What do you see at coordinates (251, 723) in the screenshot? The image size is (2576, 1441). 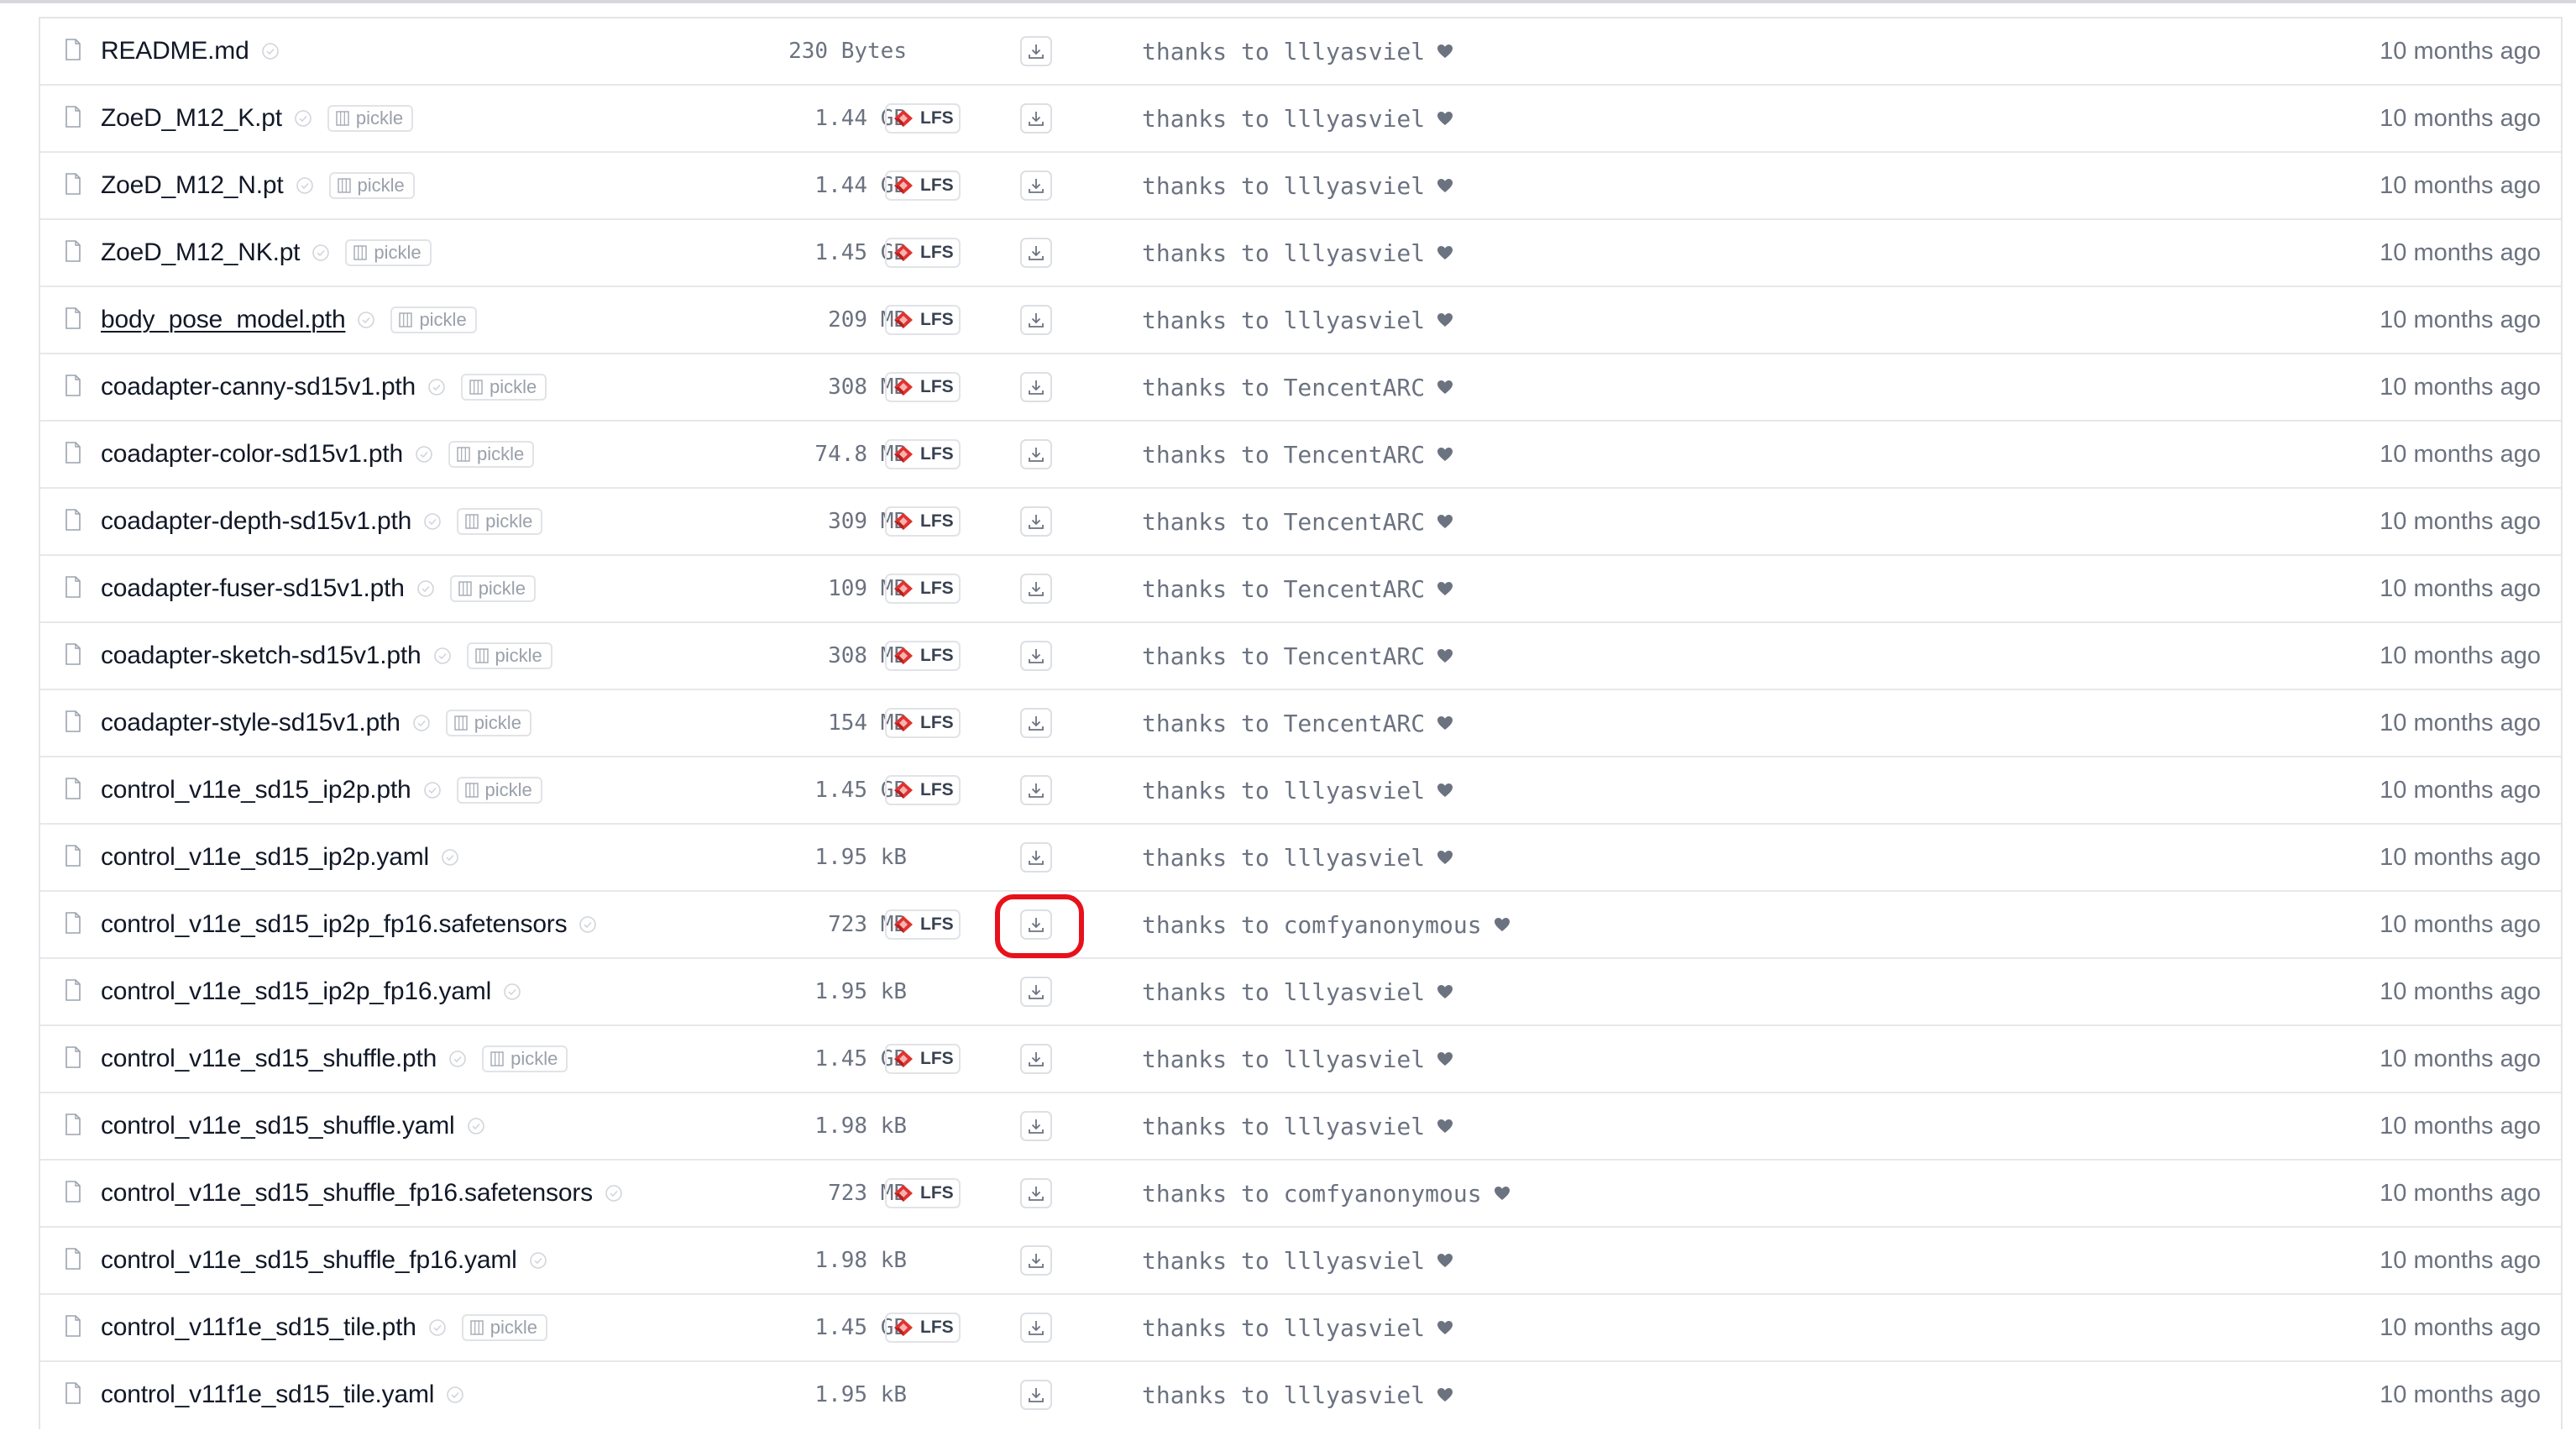 I see `file-name-link: coadapter-style-sd15v1.pth` at bounding box center [251, 723].